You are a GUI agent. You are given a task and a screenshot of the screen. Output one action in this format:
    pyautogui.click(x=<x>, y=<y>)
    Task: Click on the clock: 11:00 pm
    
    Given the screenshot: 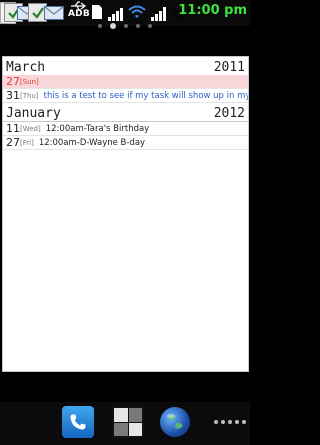 What is the action you would take?
    pyautogui.click(x=212, y=10)
    